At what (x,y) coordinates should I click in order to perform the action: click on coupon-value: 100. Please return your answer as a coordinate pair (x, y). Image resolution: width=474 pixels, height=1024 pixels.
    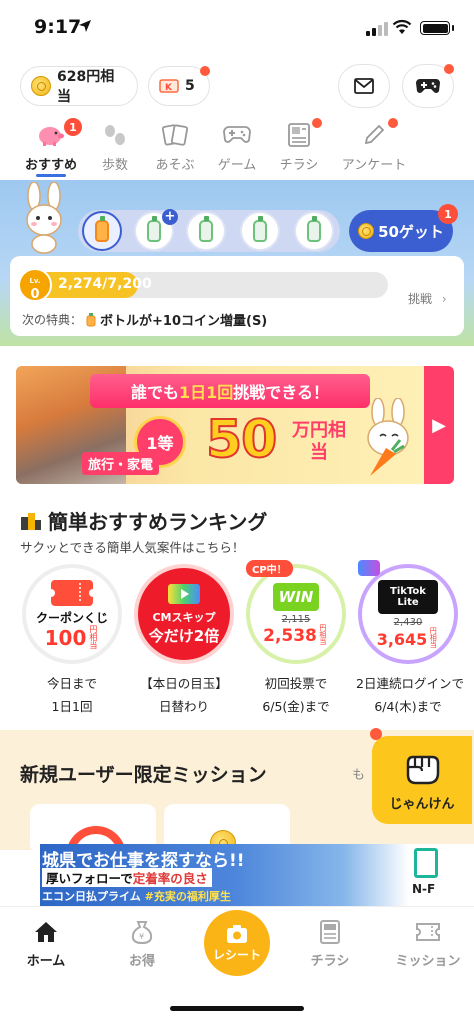
    Looking at the image, I should click on (65, 637).